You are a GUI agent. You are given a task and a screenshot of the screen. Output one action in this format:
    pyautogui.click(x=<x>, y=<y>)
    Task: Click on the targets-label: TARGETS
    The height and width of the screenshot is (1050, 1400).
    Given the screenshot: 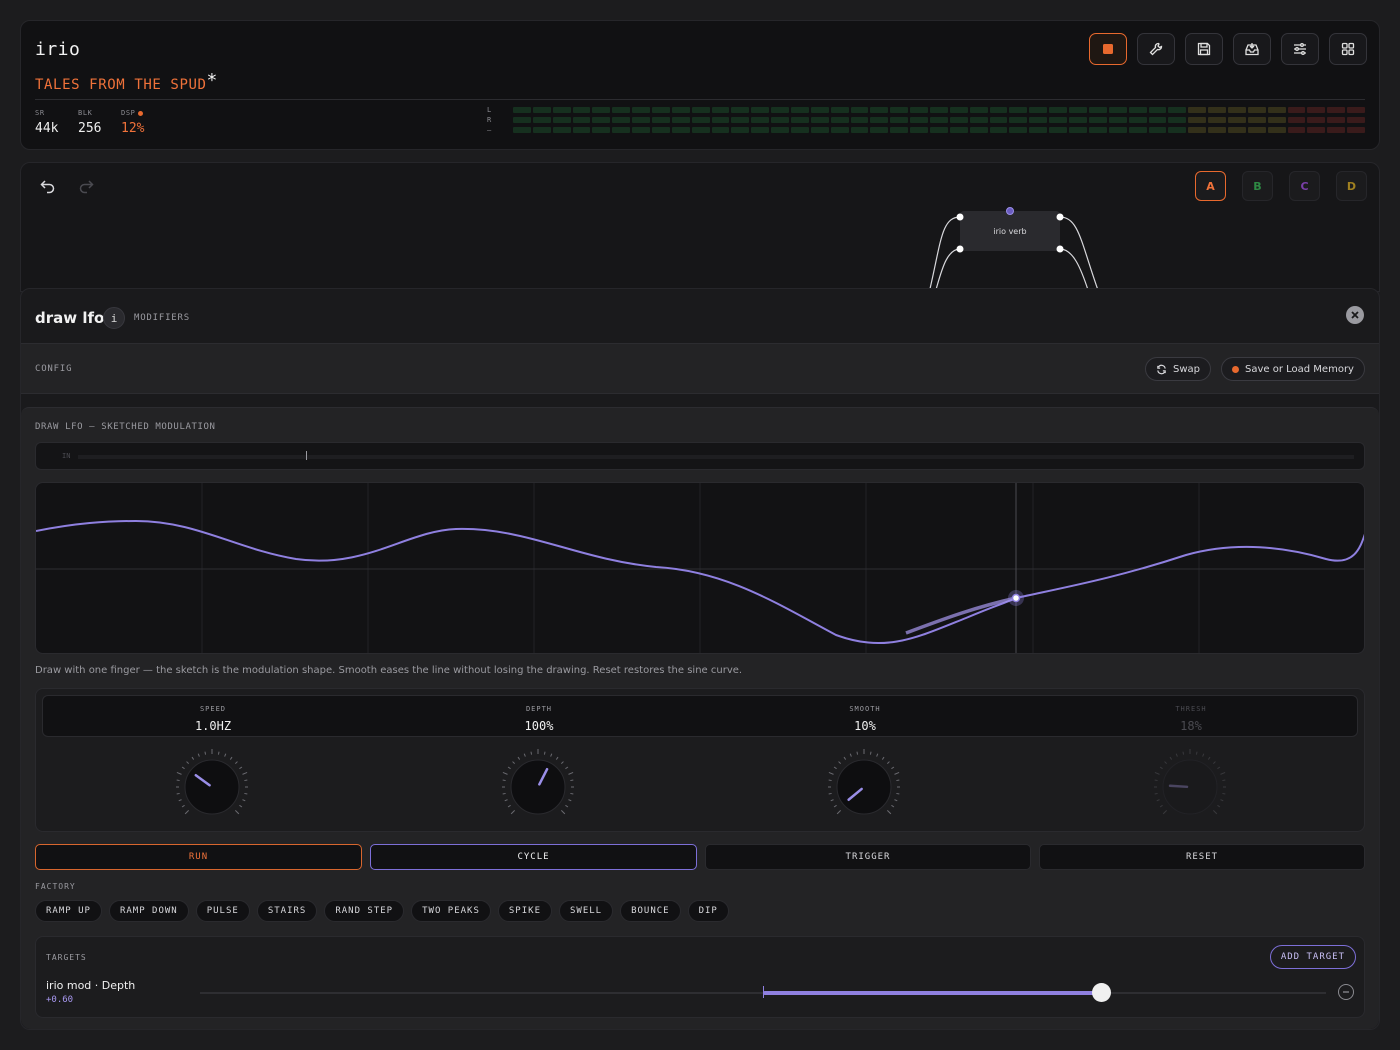 What is the action you would take?
    pyautogui.click(x=66, y=957)
    